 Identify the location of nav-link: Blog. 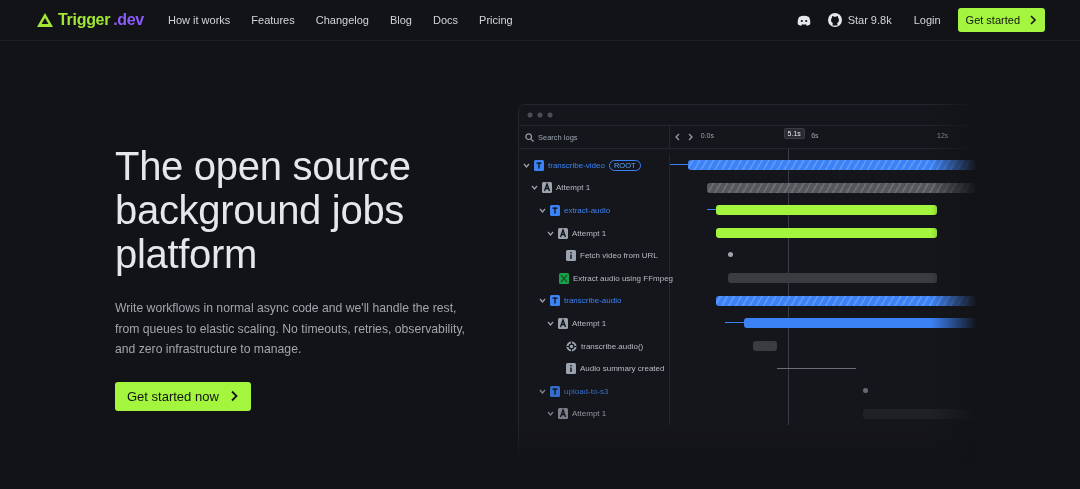
(400, 20).